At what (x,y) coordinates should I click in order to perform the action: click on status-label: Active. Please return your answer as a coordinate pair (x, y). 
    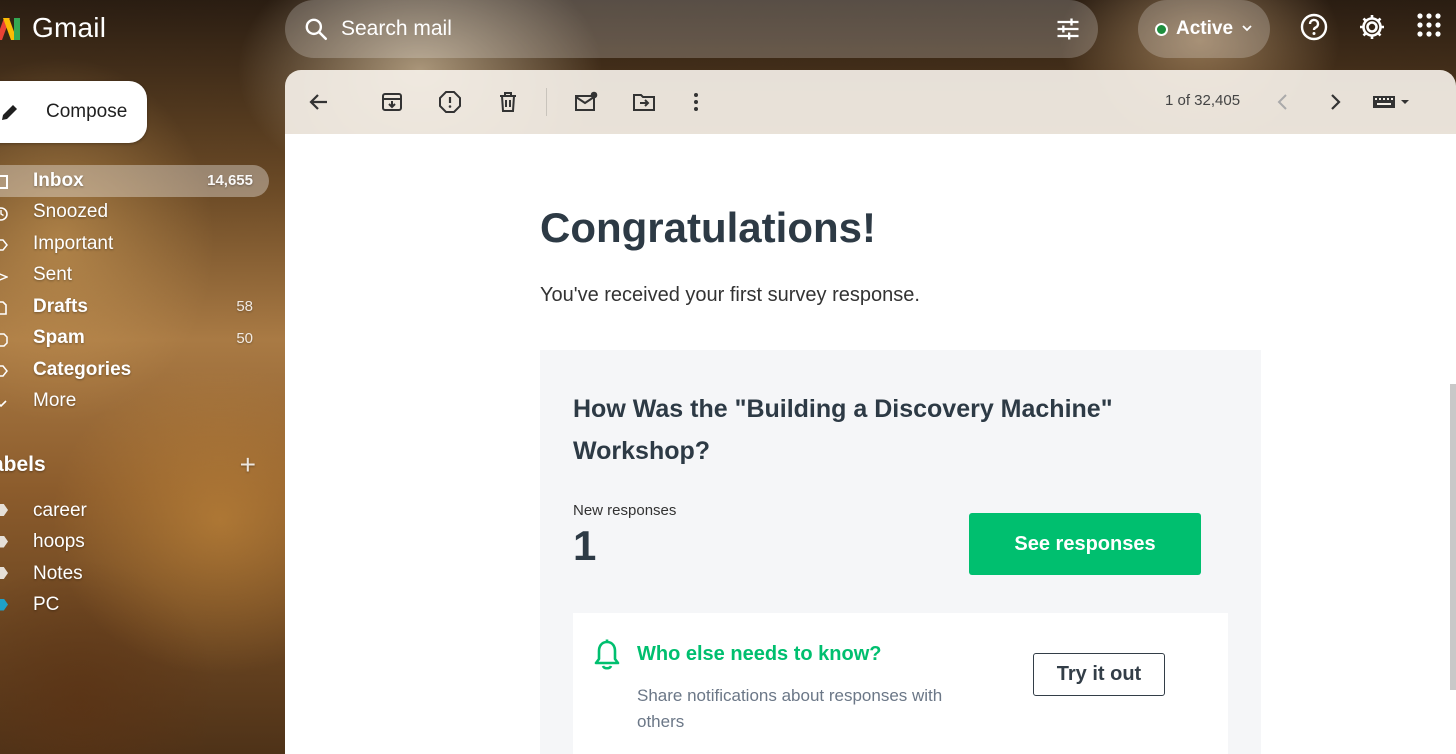
    Looking at the image, I should click on (1204, 28).